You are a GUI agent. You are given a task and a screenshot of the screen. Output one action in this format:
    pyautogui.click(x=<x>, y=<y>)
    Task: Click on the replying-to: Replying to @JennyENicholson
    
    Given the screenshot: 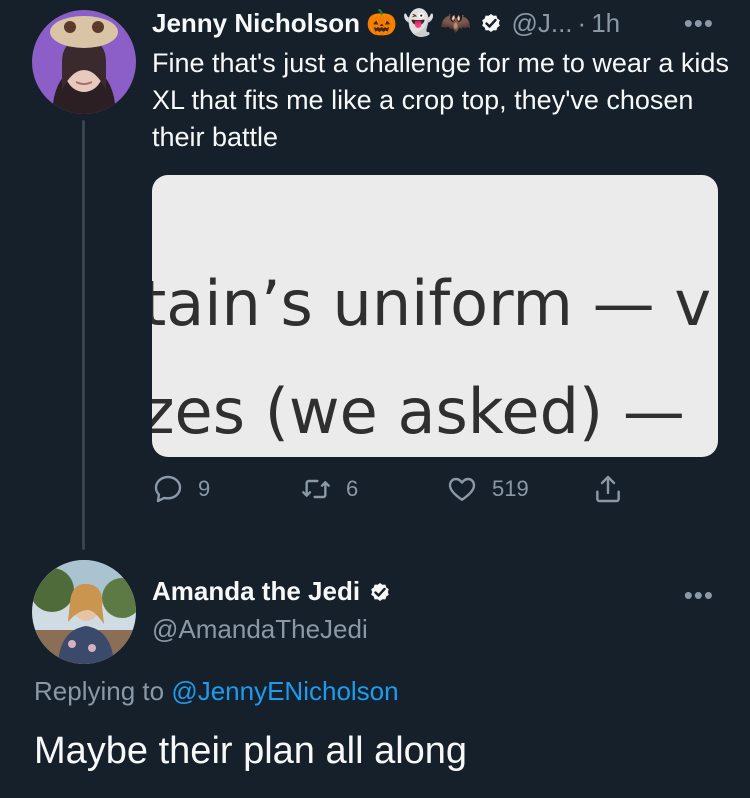 What is the action you would take?
    pyautogui.click(x=216, y=691)
    